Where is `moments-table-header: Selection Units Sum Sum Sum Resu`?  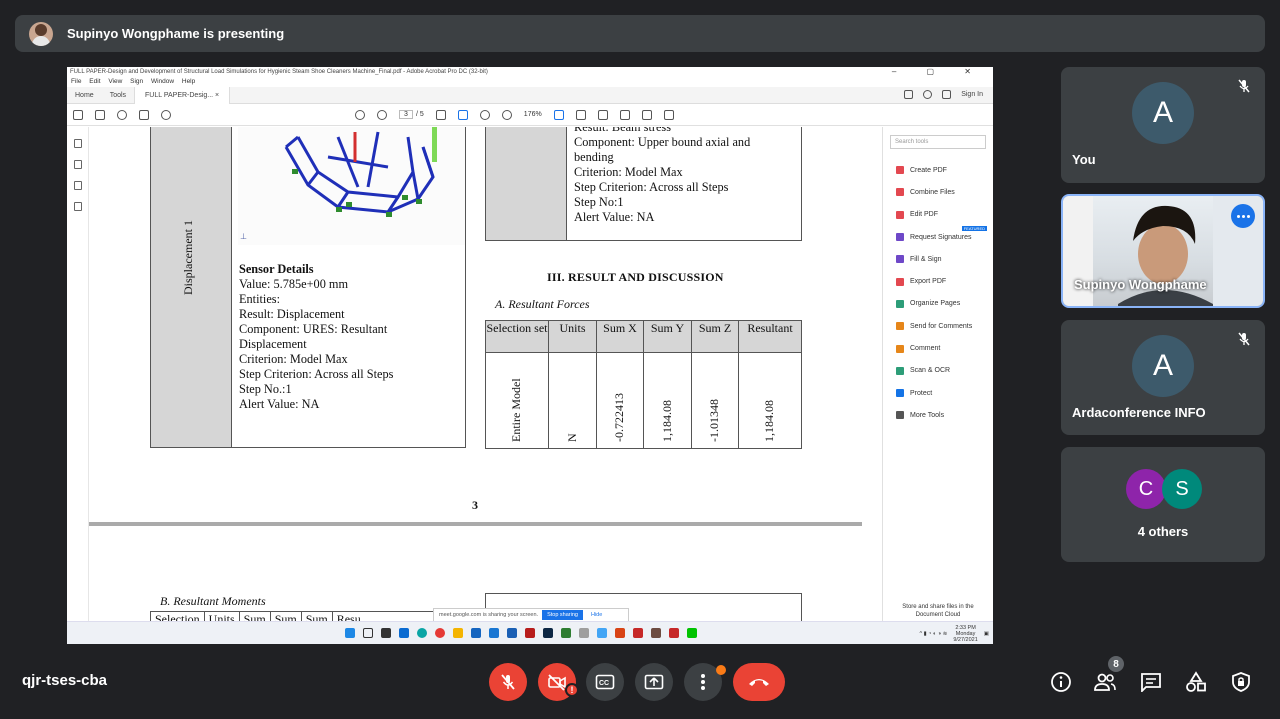 moments-table-header: Selection Units Sum Sum Sum Resu is located at coordinates (294, 616).